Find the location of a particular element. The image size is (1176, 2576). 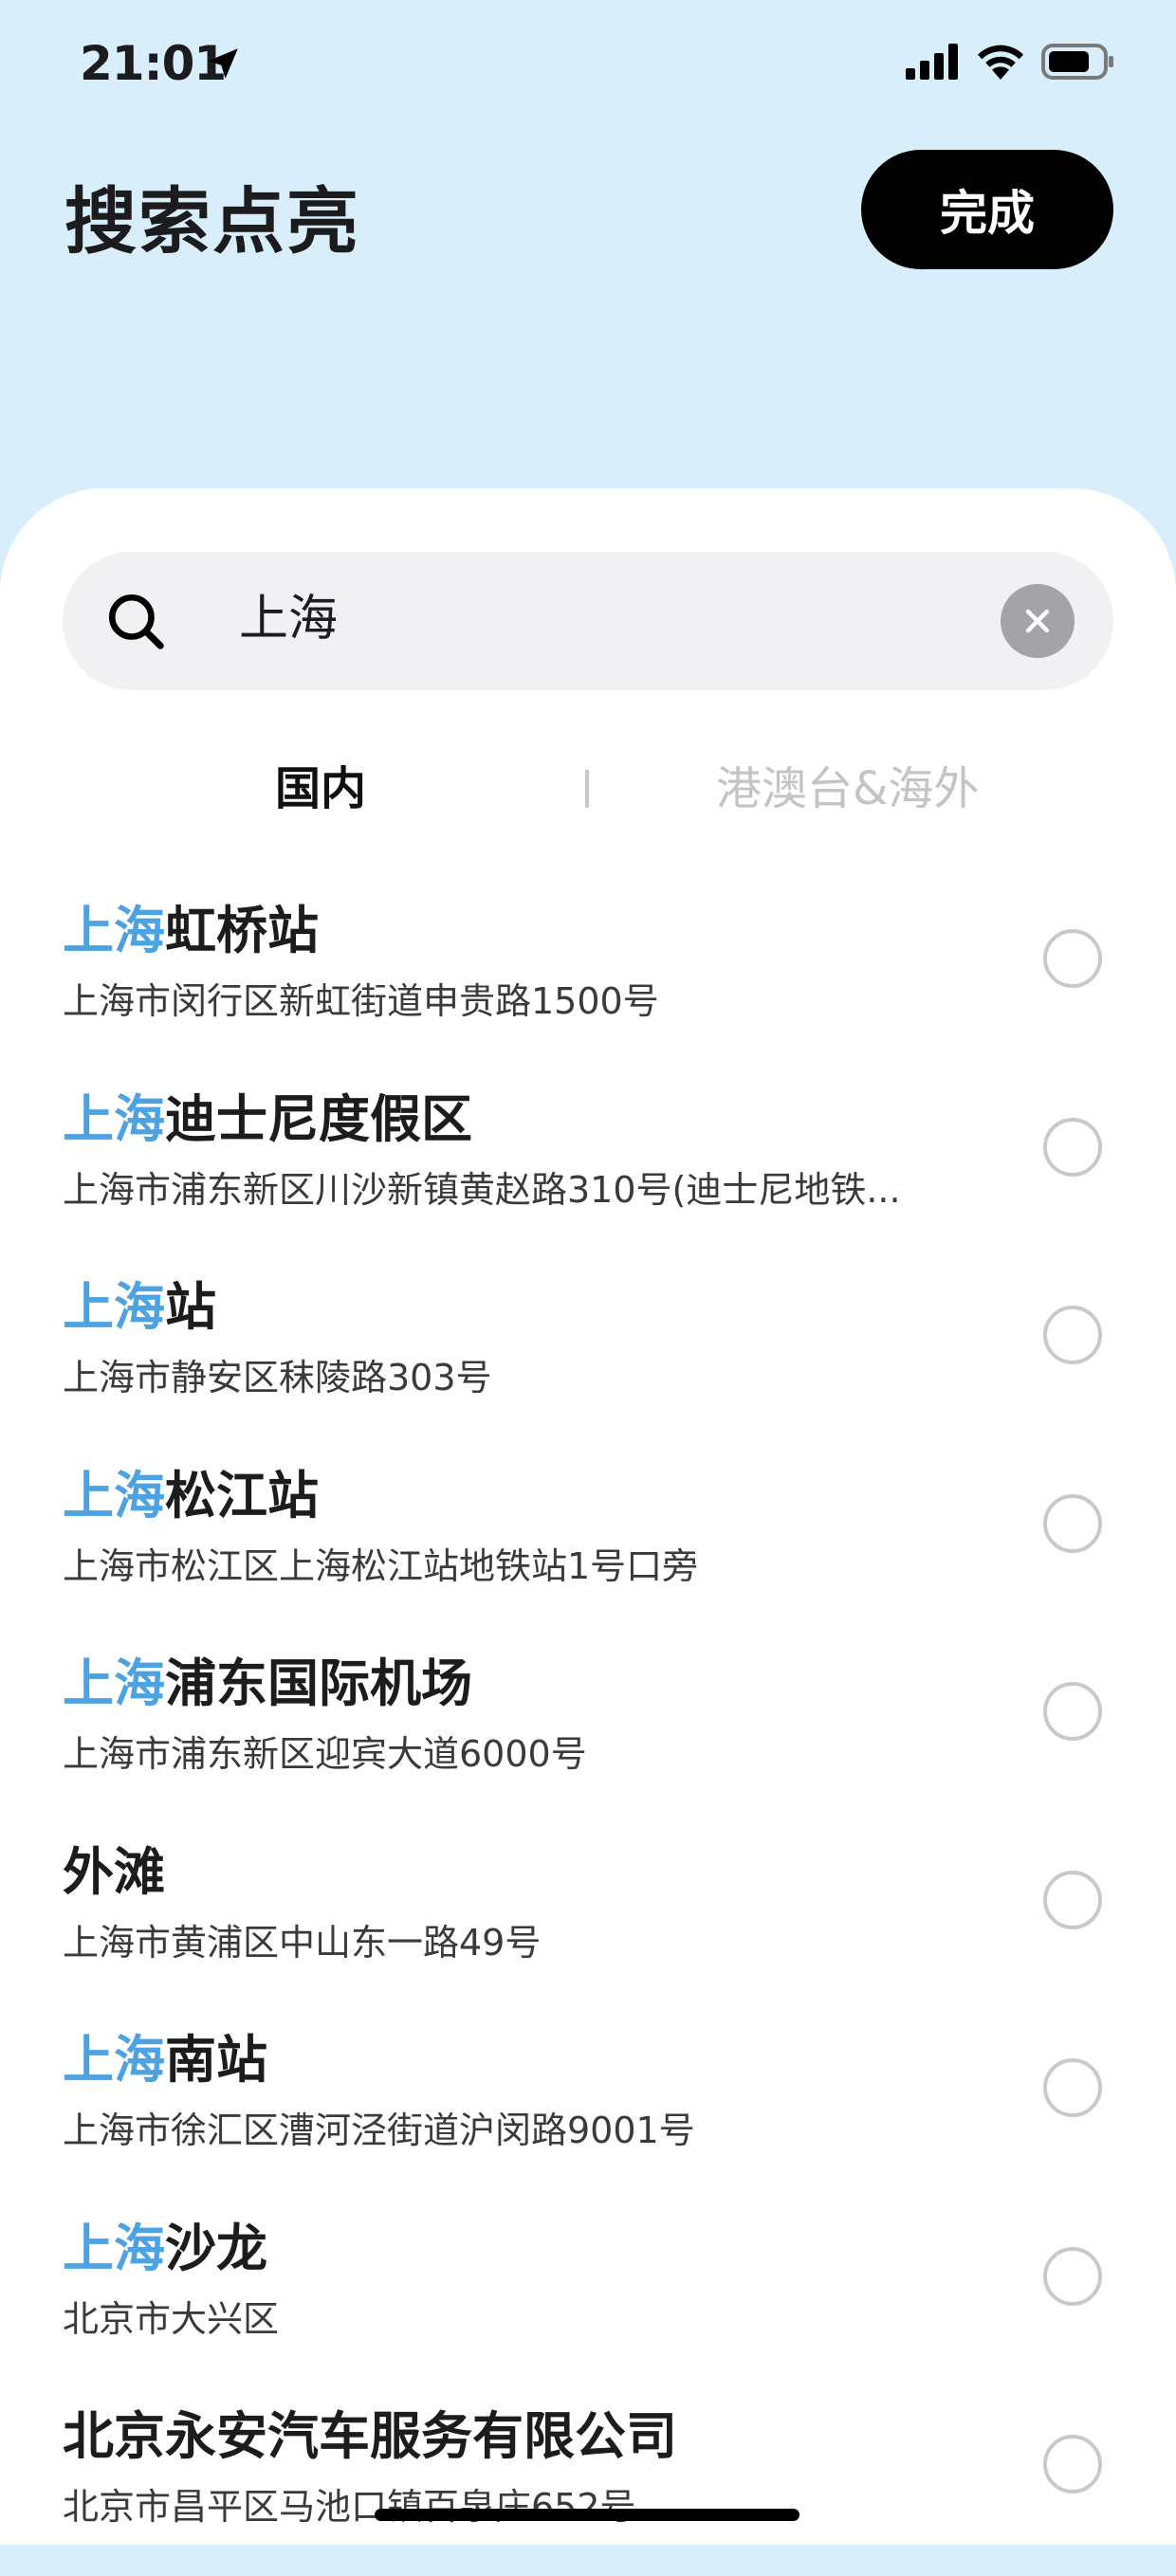

place-name: 北京永安汽车服务有限公司 is located at coordinates (370, 2436).